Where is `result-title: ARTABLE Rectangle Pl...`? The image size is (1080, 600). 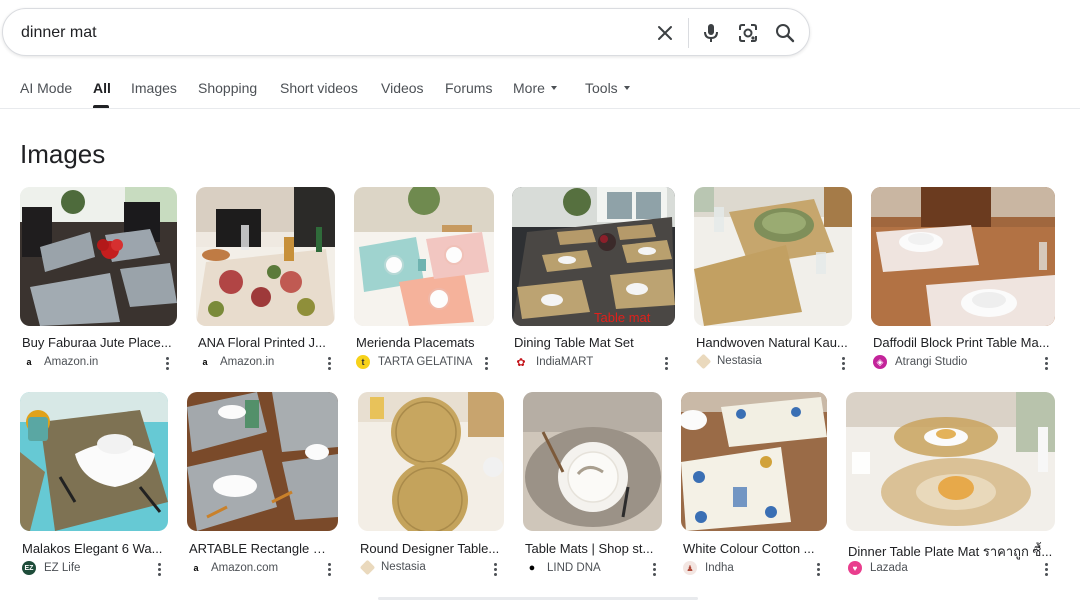
result-title: ARTABLE Rectangle Pl... is located at coordinates (261, 548).